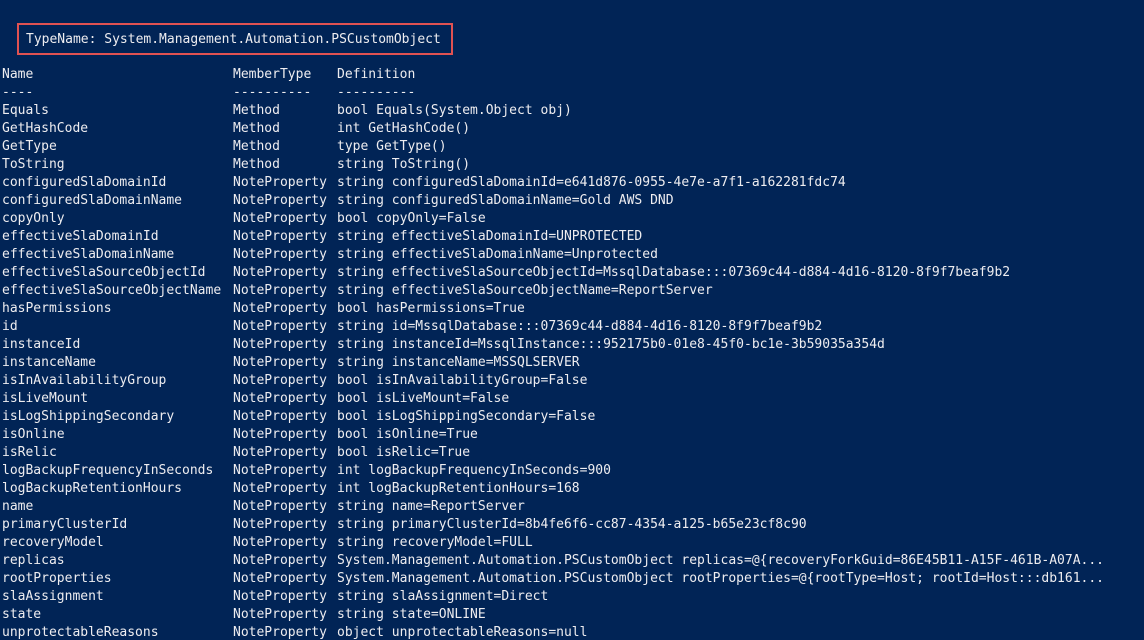  What do you see at coordinates (111, 291) in the screenshot?
I see `member-name: effectiveSlaSourceObjectName` at bounding box center [111, 291].